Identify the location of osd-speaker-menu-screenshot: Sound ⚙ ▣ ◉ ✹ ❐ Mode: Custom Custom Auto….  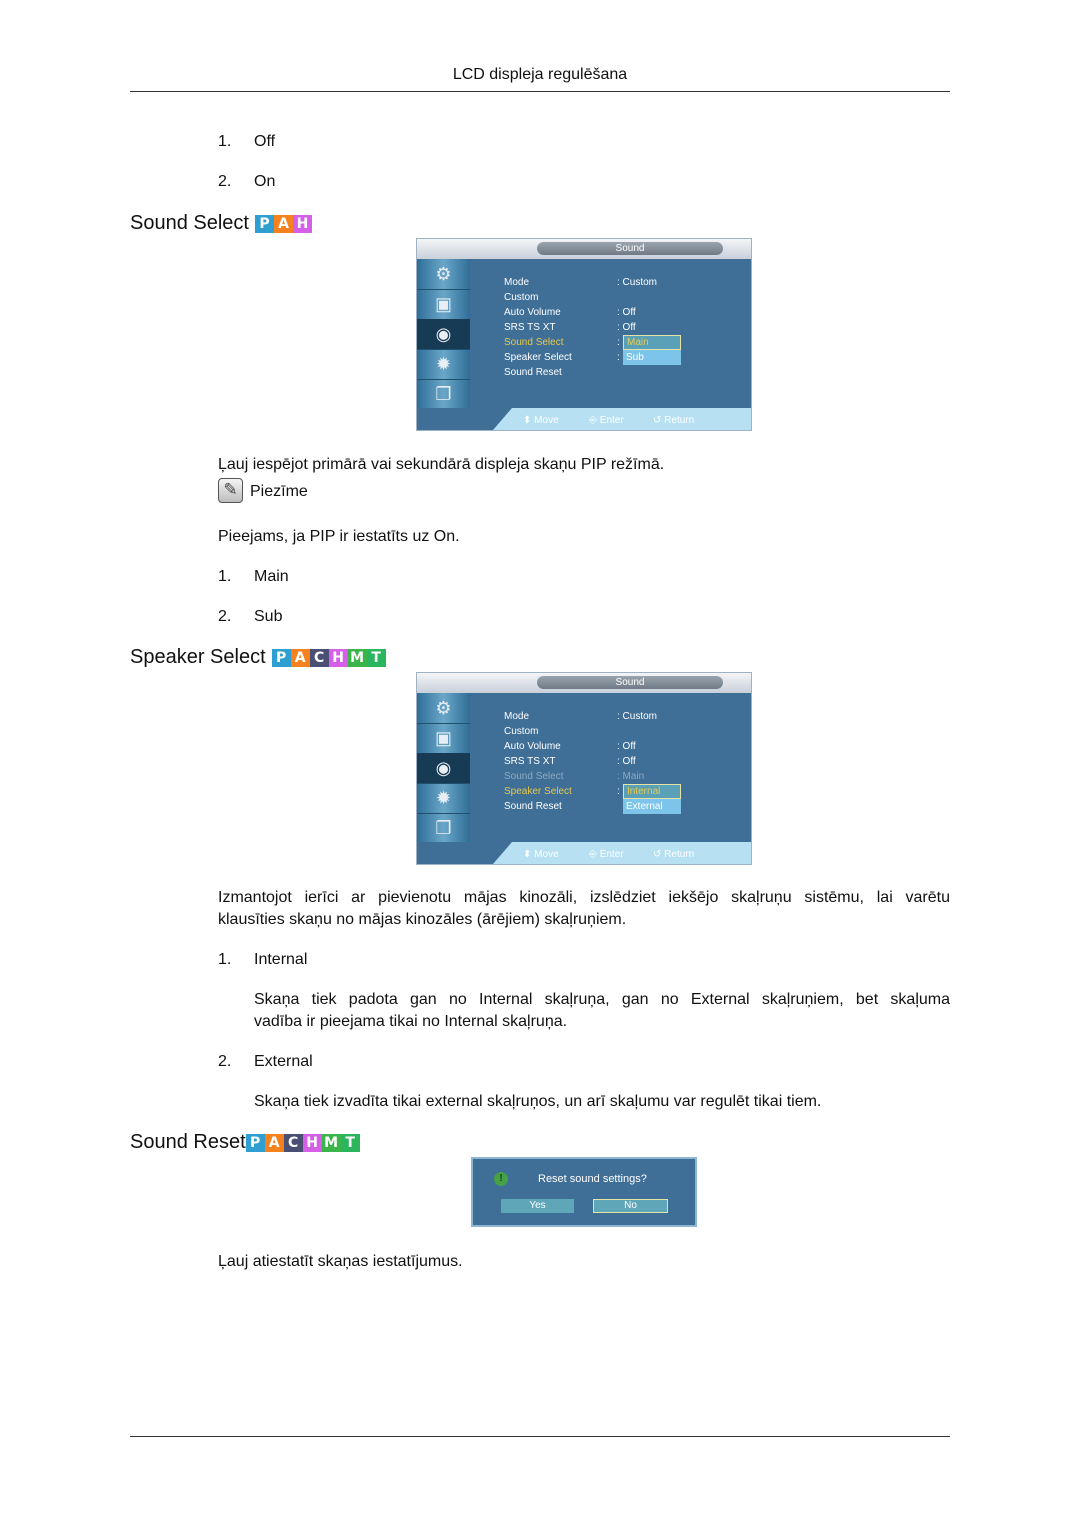
(584, 768).